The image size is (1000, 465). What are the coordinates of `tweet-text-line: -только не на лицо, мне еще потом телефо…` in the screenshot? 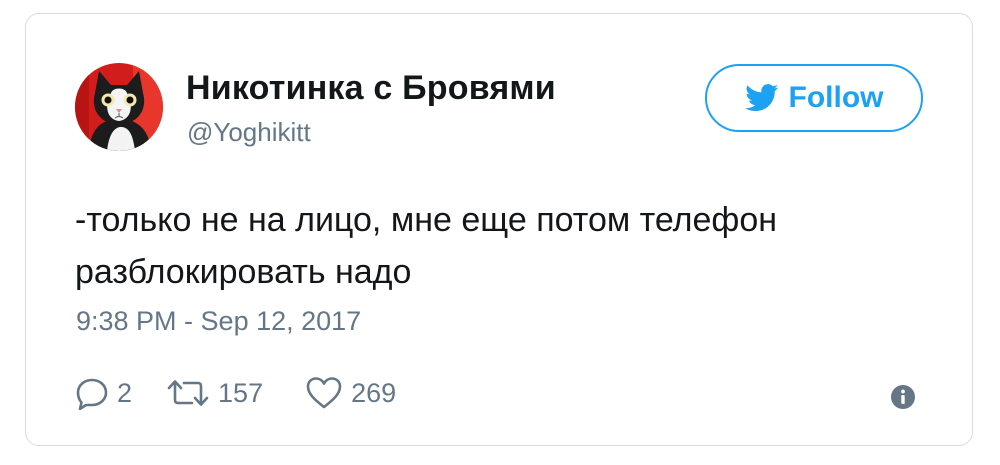 It's located at (426, 220).